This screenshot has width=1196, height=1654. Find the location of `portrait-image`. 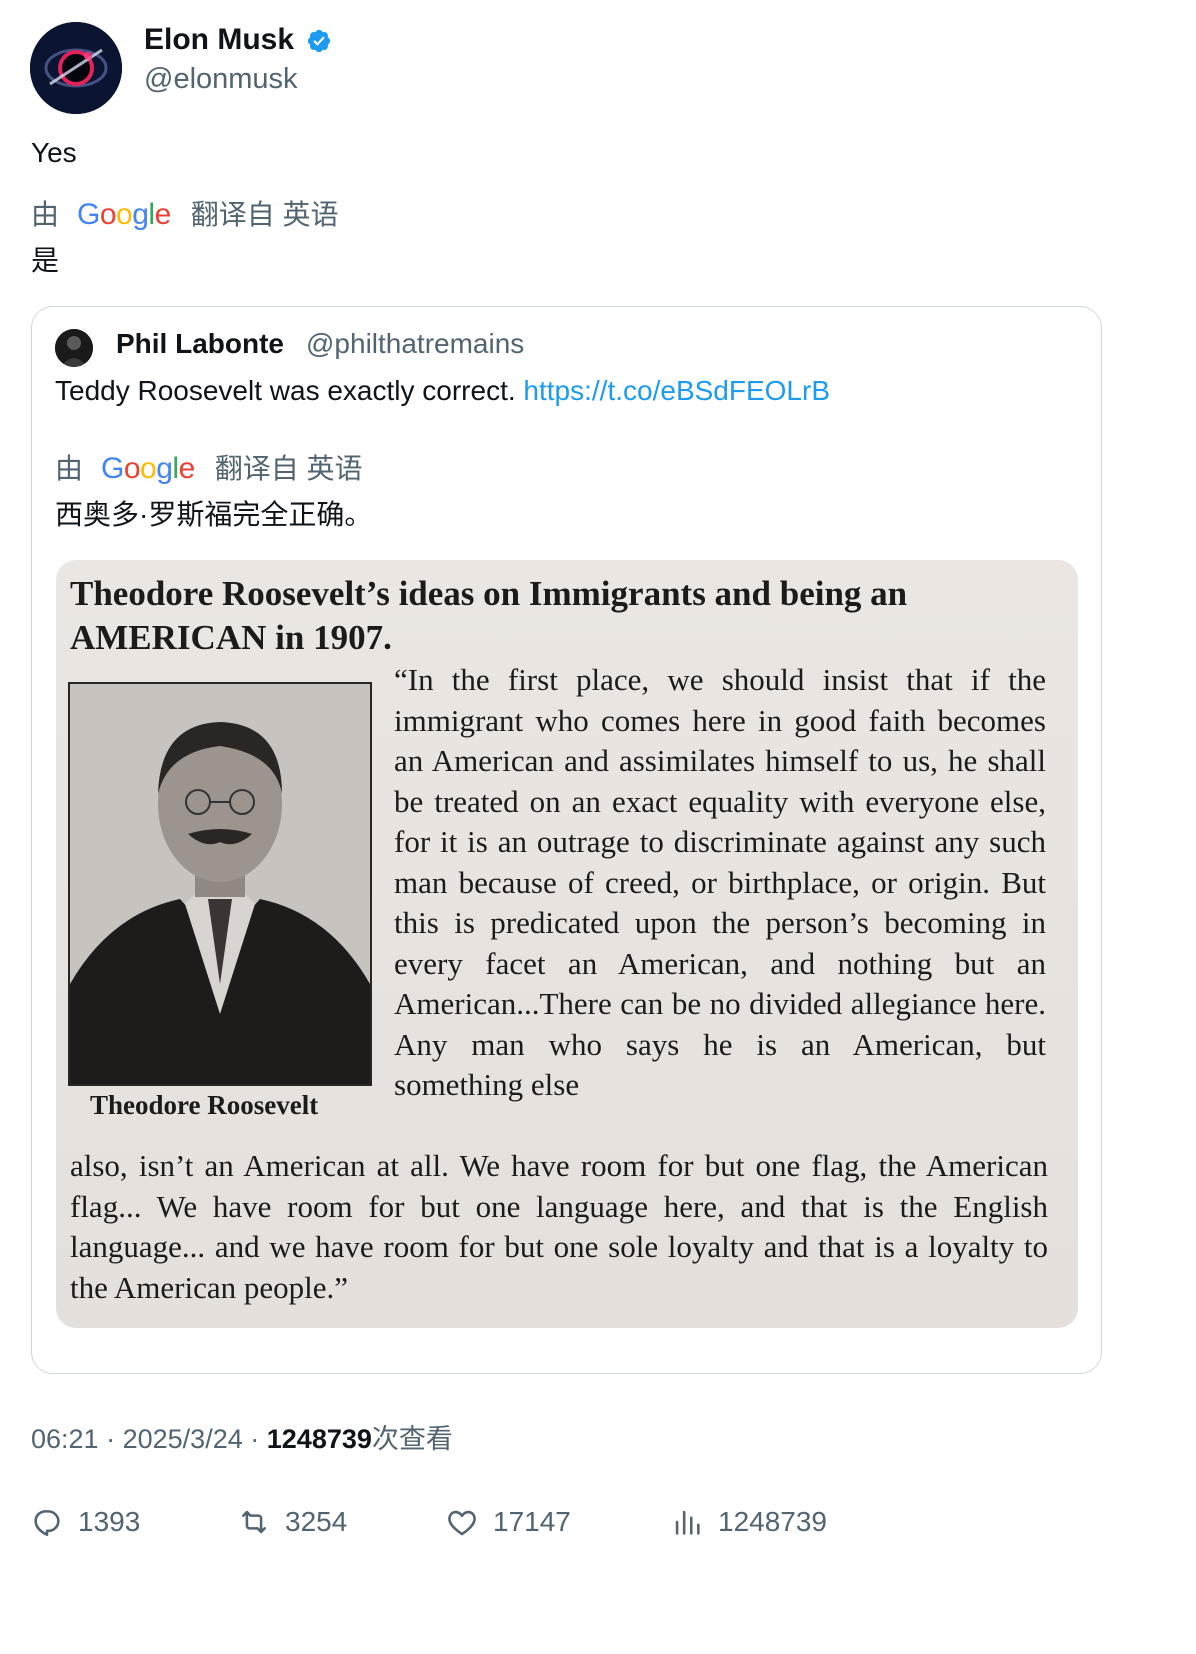

portrait-image is located at coordinates (220, 884).